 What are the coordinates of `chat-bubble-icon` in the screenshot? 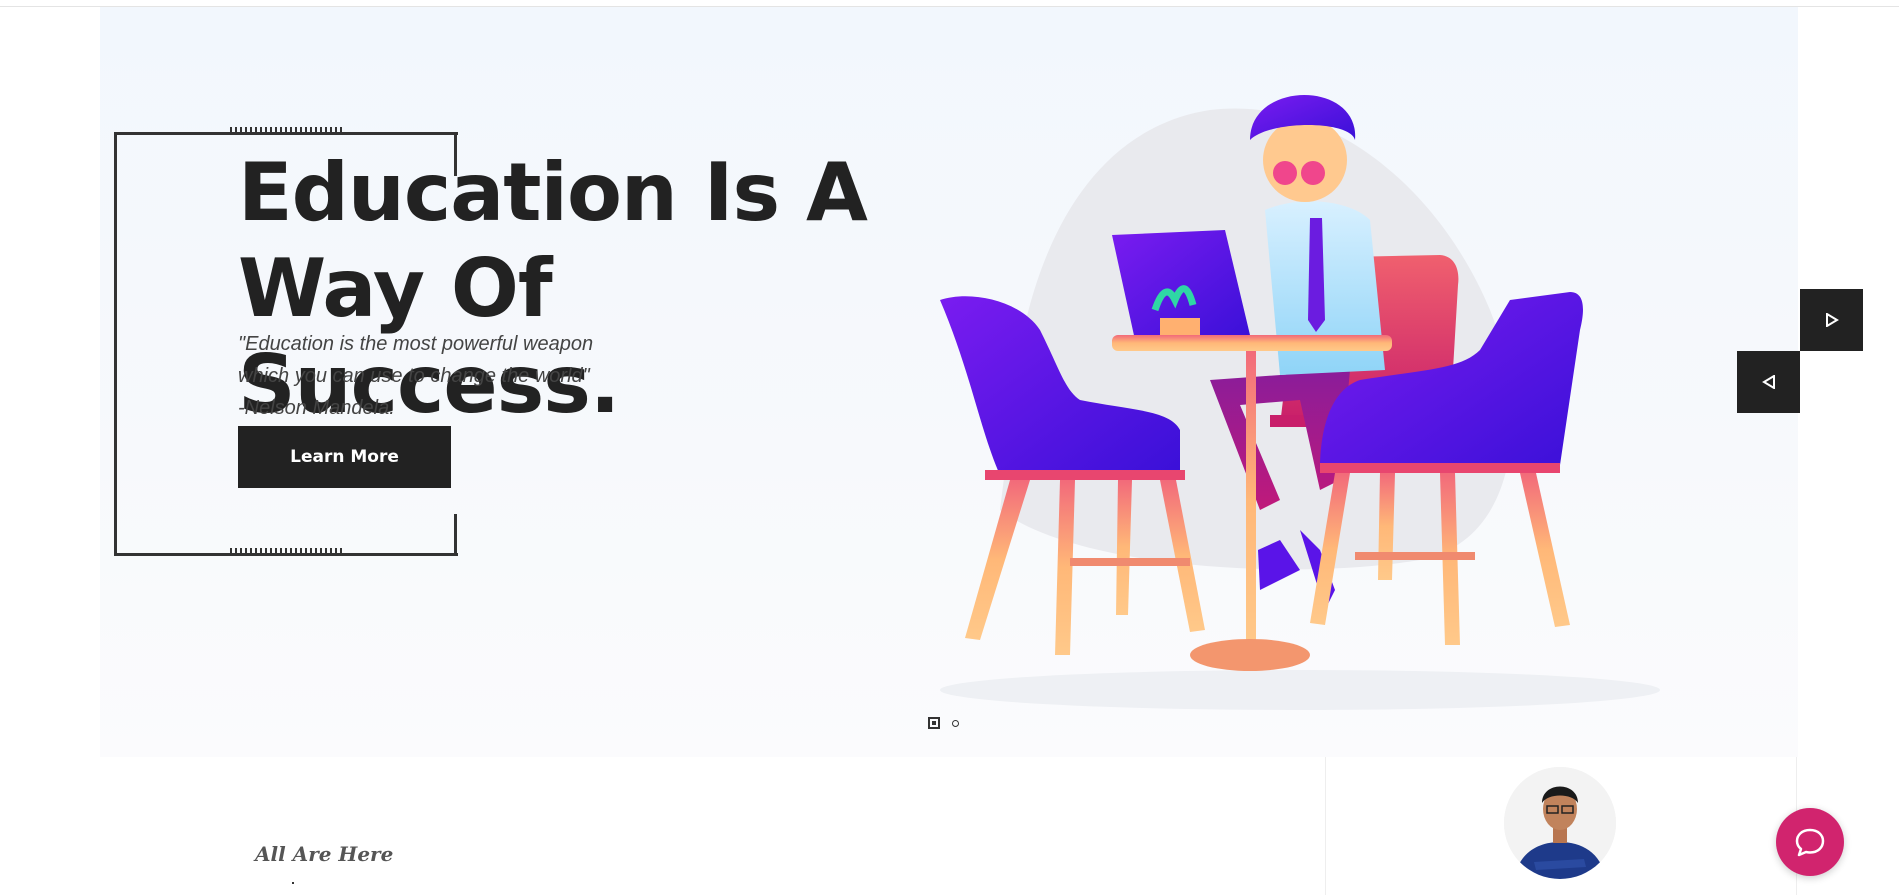 It's located at (1810, 842).